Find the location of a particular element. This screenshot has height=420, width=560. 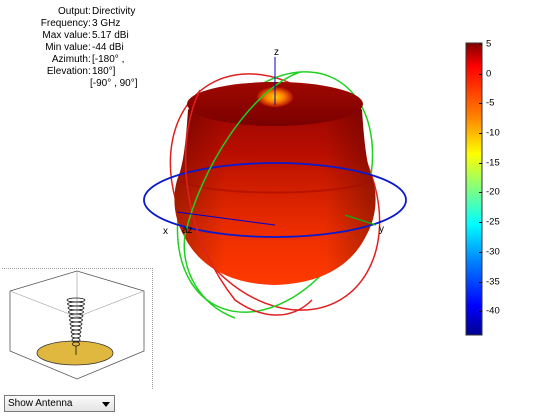

colorbar-tick-label: -15 is located at coordinates (493, 163).